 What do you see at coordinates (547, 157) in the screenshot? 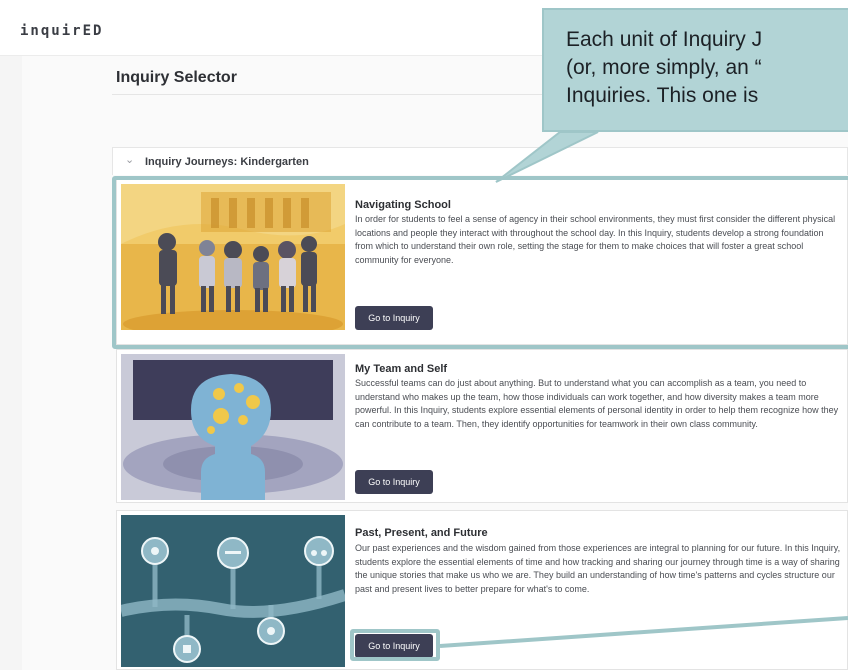
I see `callout-pointer-top` at bounding box center [547, 157].